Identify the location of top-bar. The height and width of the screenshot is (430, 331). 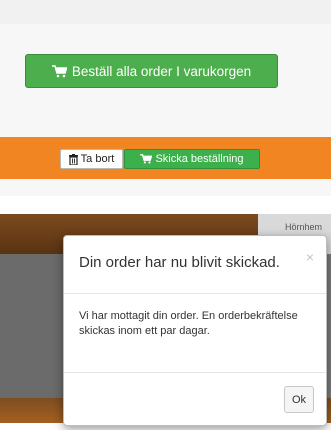
(165, 12).